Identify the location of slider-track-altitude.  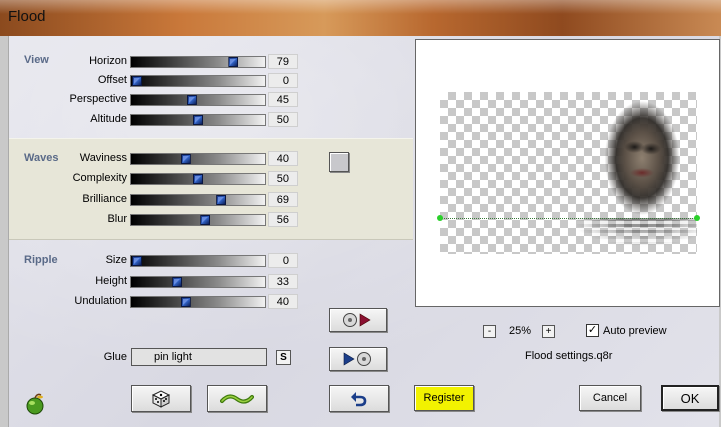
(198, 120).